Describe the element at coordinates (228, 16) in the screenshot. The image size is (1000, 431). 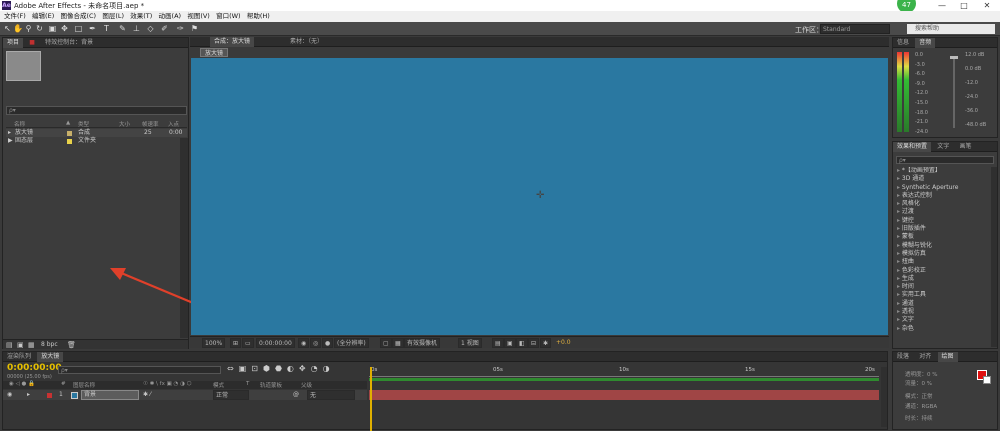
I see `menu-window: 窗口(W)` at that location.